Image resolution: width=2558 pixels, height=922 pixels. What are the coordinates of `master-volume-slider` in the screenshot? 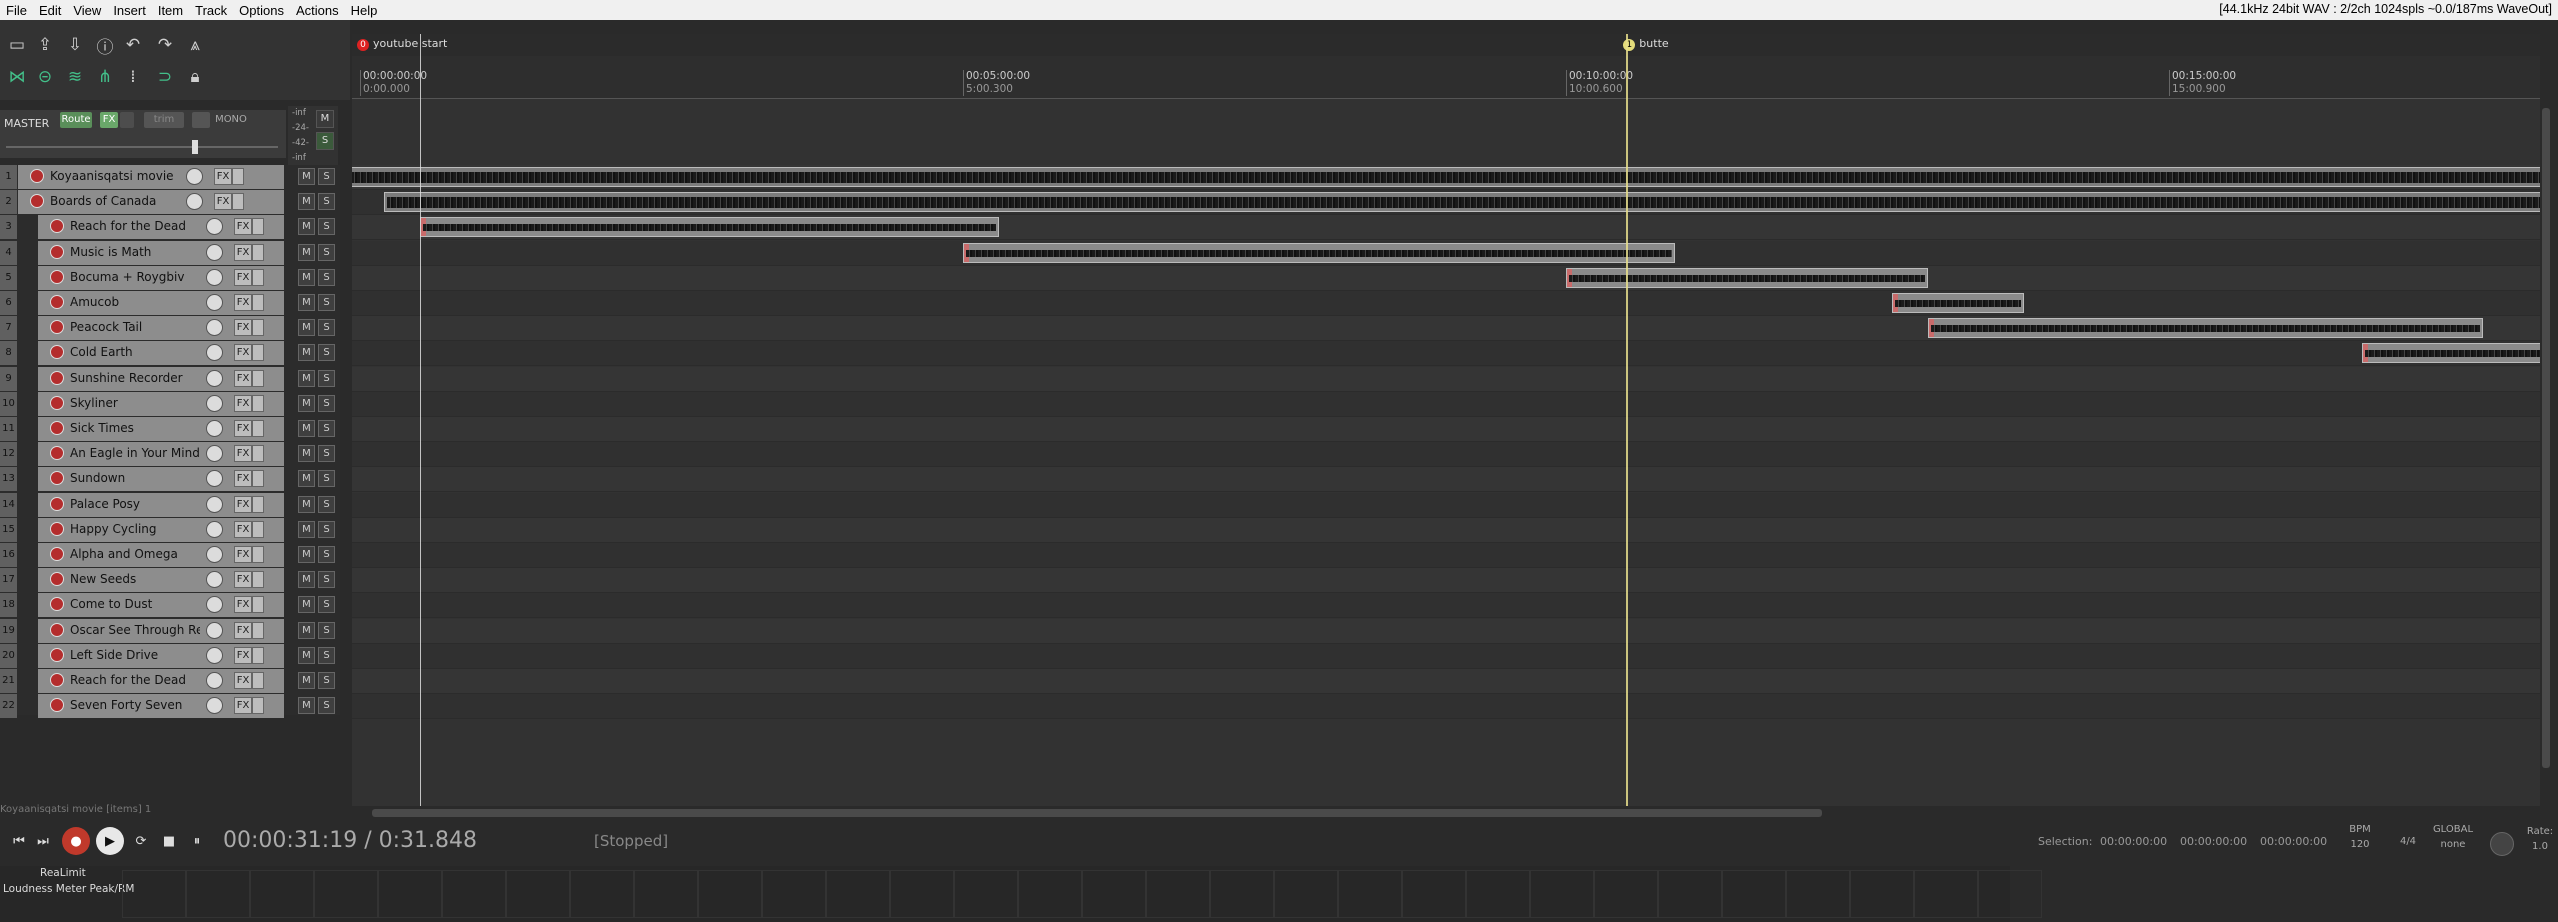 It's located at (195, 147).